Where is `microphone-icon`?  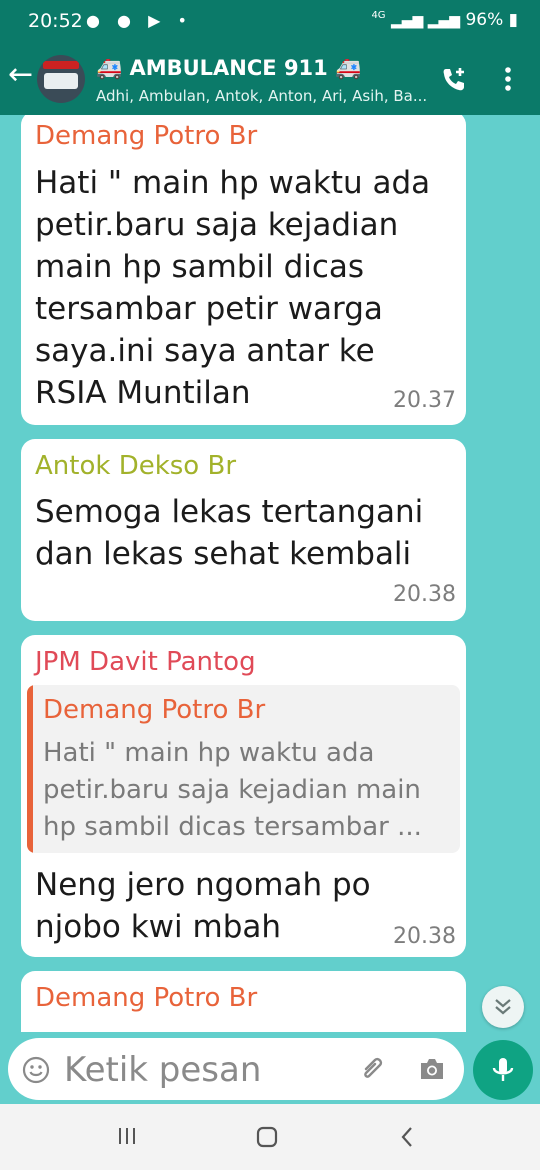 microphone-icon is located at coordinates (503, 1069).